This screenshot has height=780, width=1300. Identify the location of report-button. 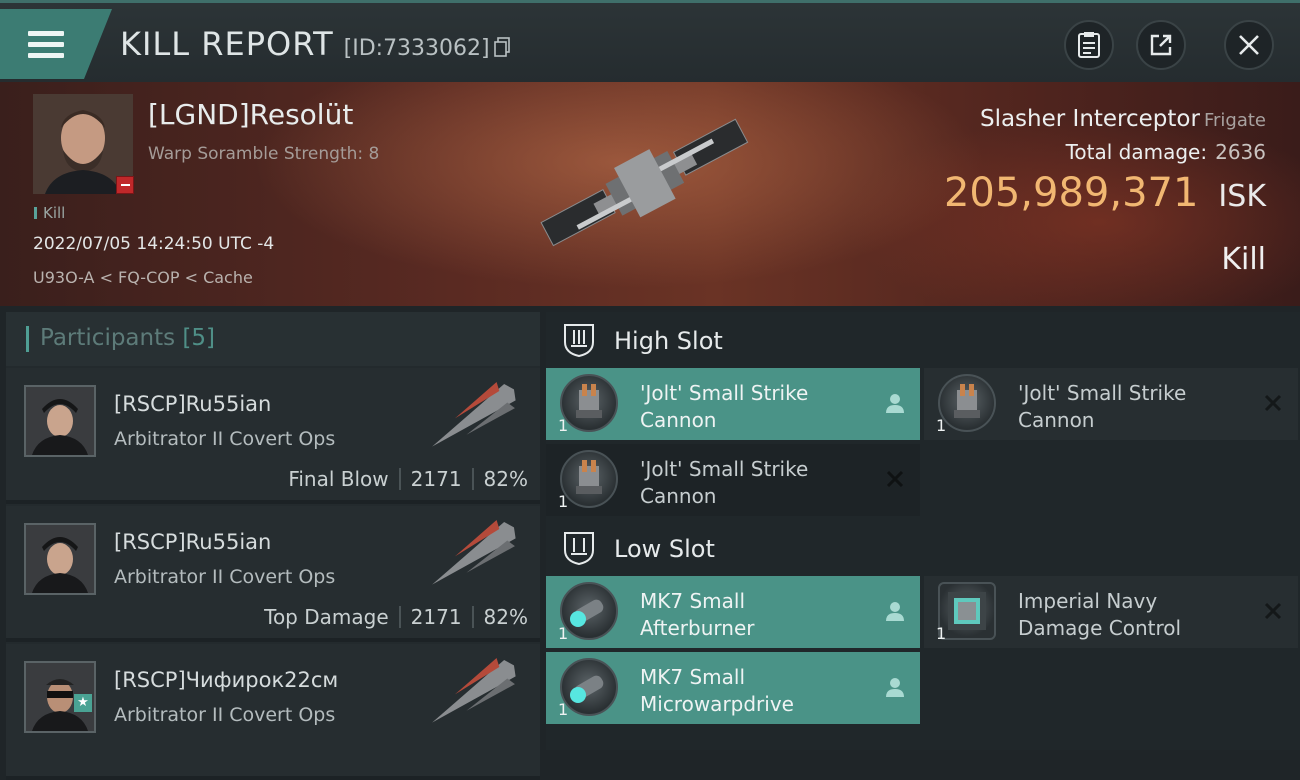
(1089, 45).